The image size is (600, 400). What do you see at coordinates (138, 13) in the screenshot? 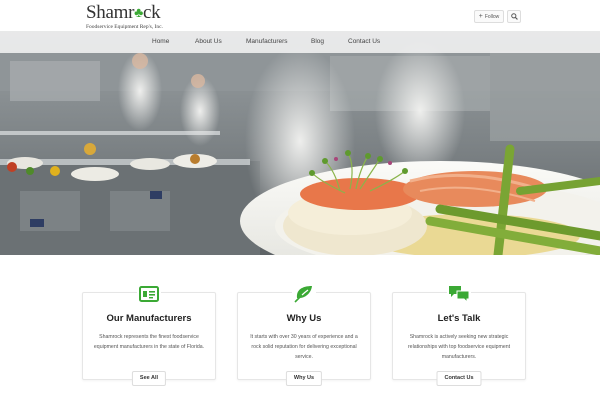
I see `shamrock-icon: ♣` at bounding box center [138, 13].